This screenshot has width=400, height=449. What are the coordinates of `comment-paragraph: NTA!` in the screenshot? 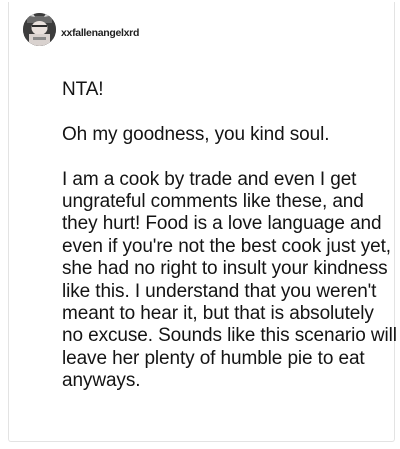 It's located at (83, 89).